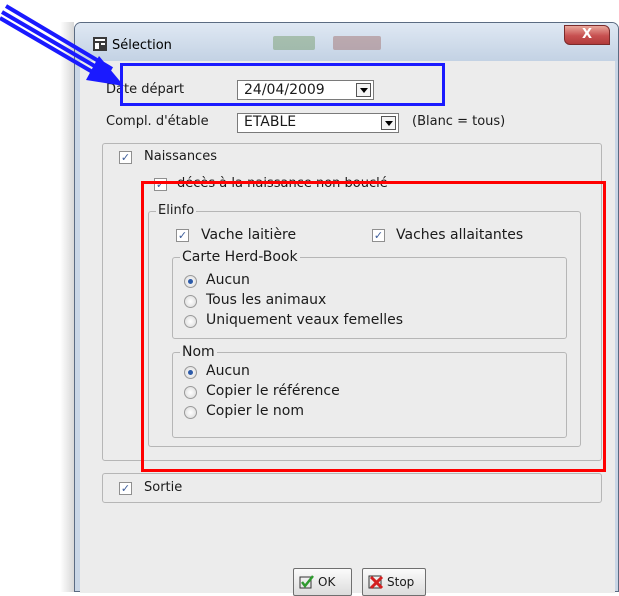 This screenshot has width=619, height=596. I want to click on compl-value: ETABLE, so click(270, 122).